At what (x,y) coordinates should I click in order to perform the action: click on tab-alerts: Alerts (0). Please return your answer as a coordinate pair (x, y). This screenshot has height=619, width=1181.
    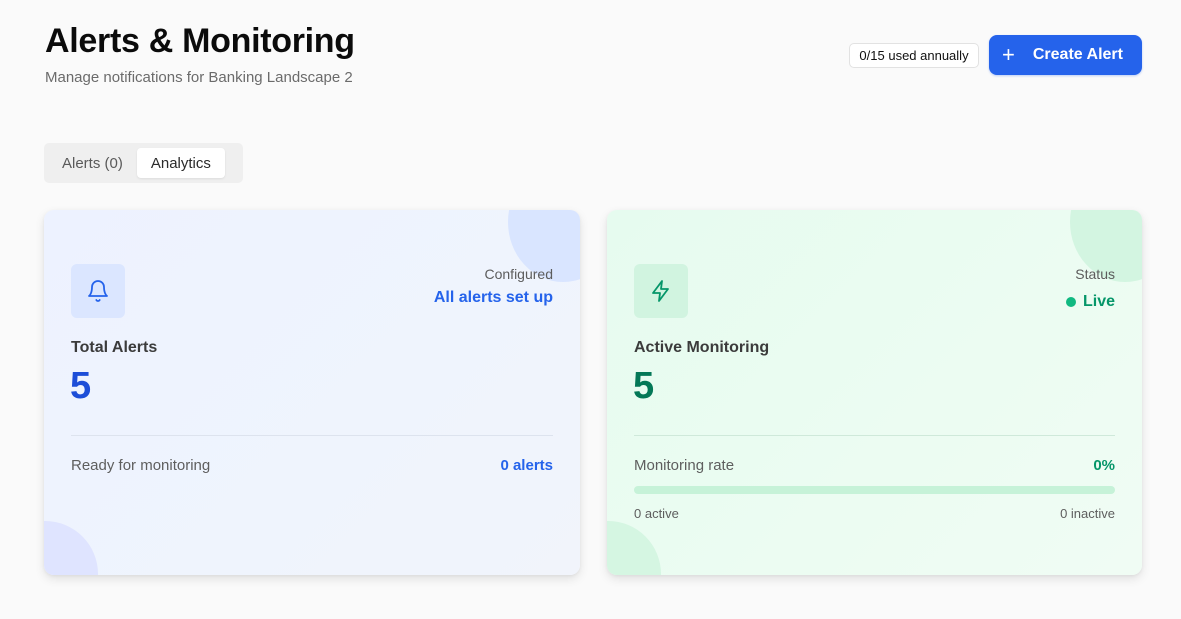
    Looking at the image, I should click on (92, 163).